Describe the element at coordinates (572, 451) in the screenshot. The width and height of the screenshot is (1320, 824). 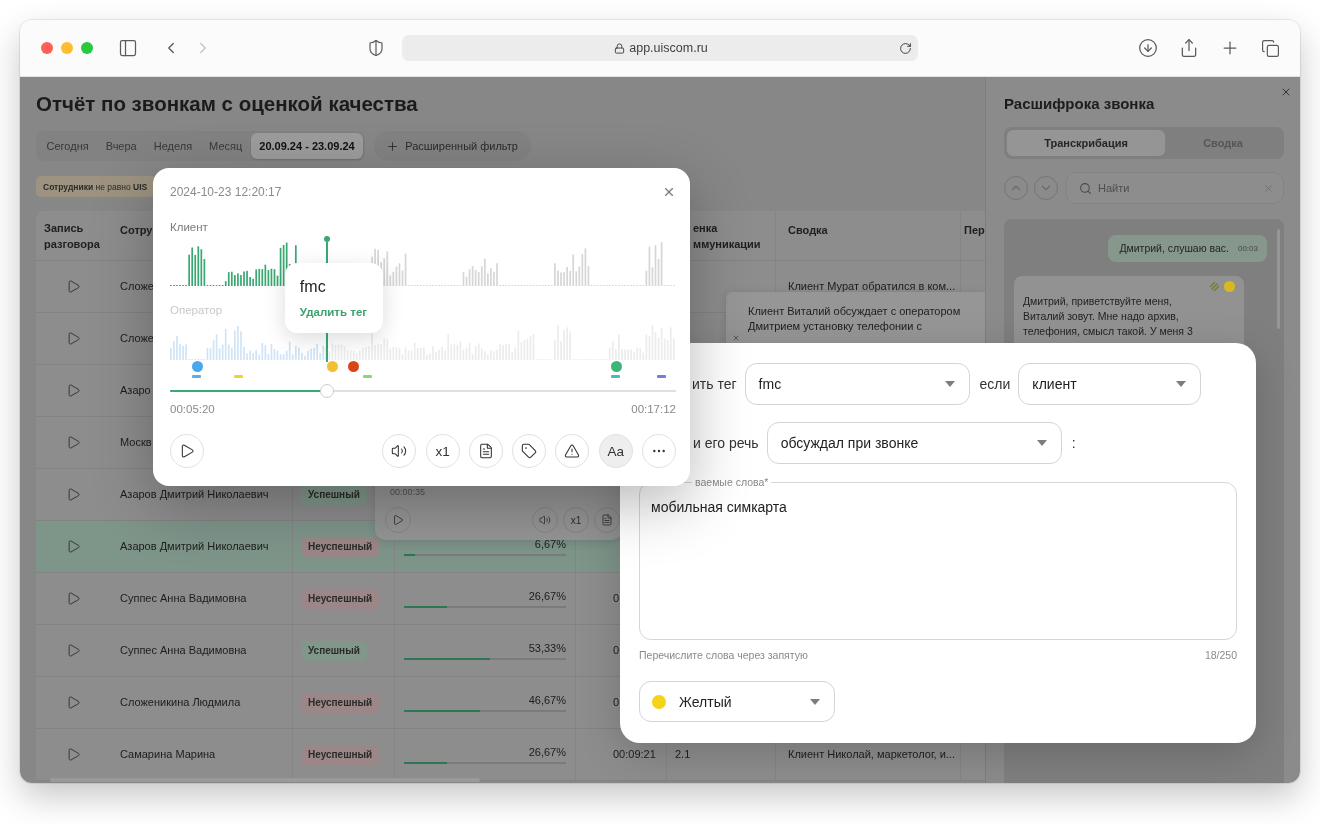
I see `warning-button` at that location.